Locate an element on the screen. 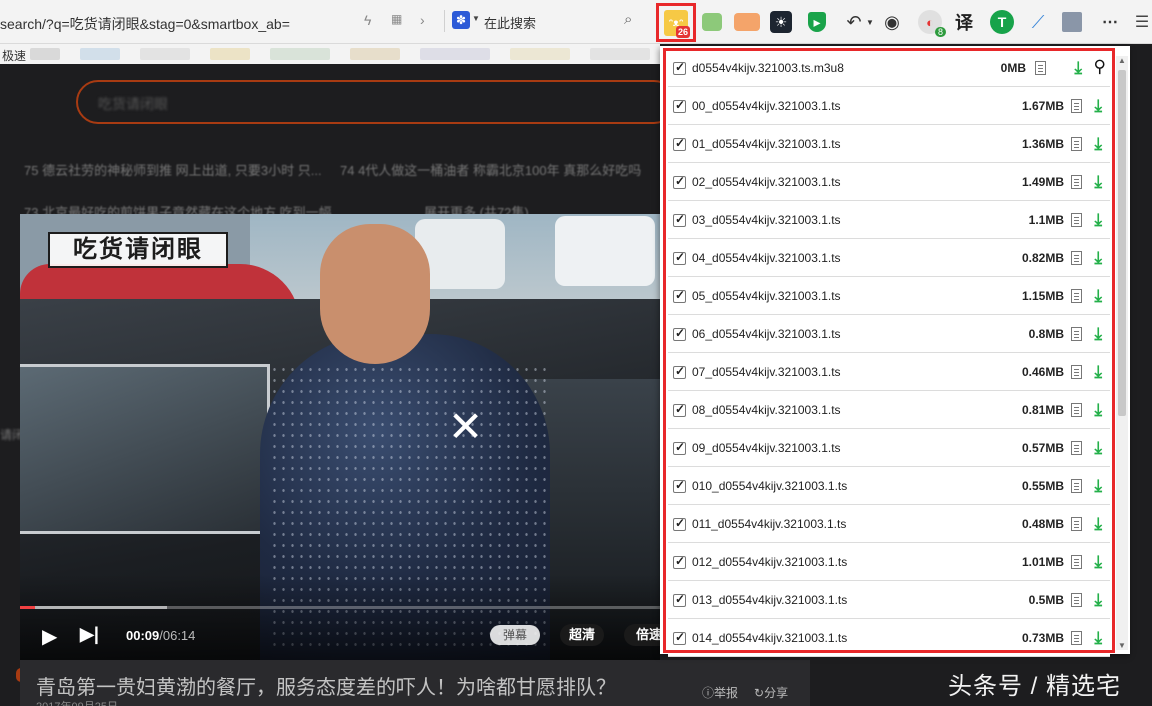 The height and width of the screenshot is (706, 1152). progress-bar is located at coordinates (340, 607).